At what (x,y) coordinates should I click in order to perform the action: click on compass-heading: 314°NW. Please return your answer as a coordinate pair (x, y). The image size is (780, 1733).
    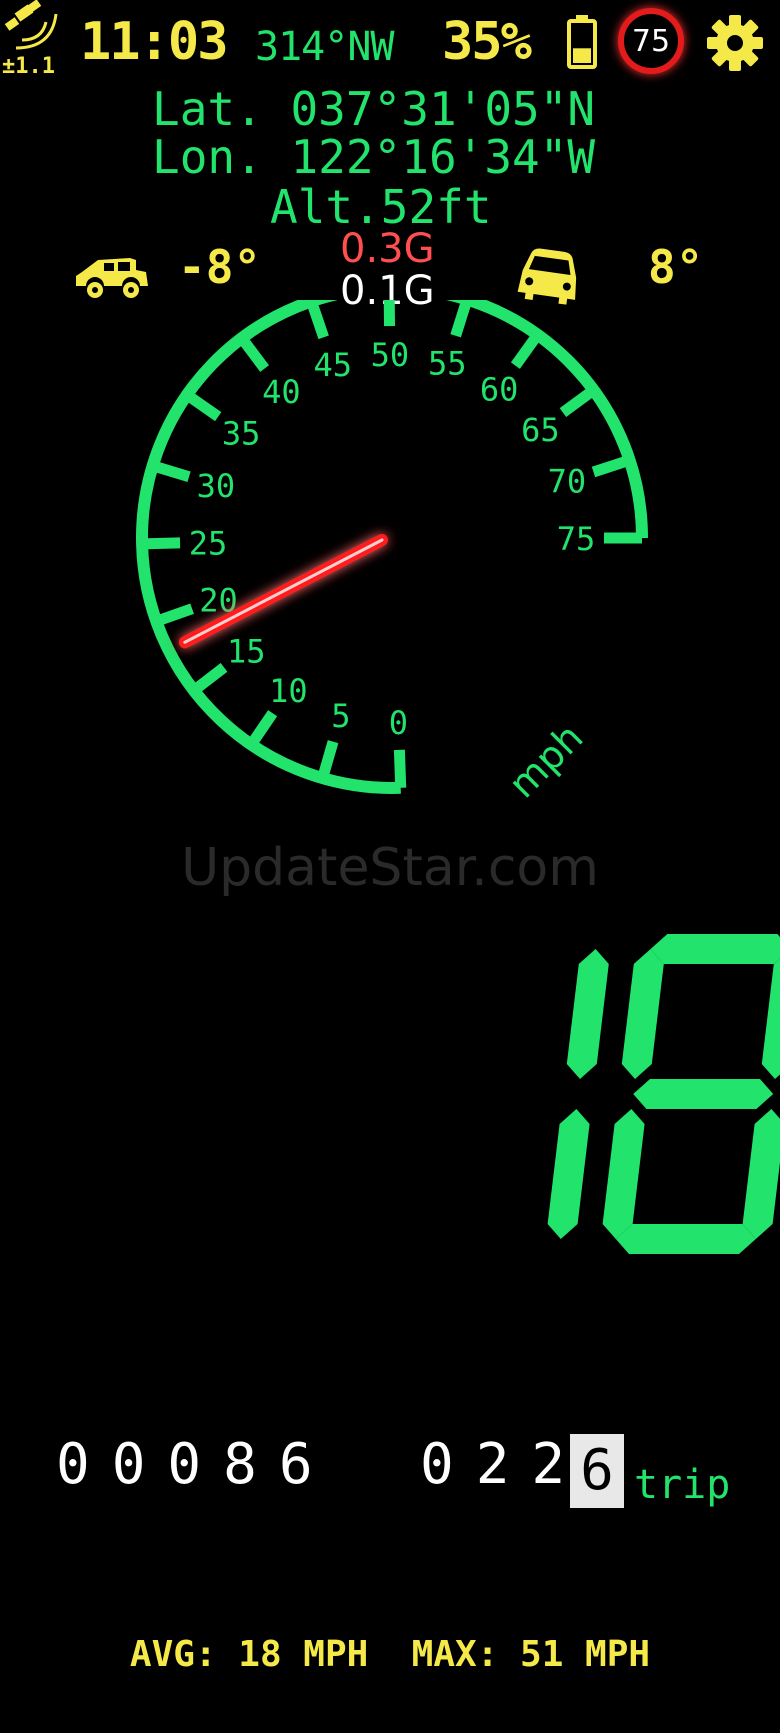
    Looking at the image, I should click on (324, 47).